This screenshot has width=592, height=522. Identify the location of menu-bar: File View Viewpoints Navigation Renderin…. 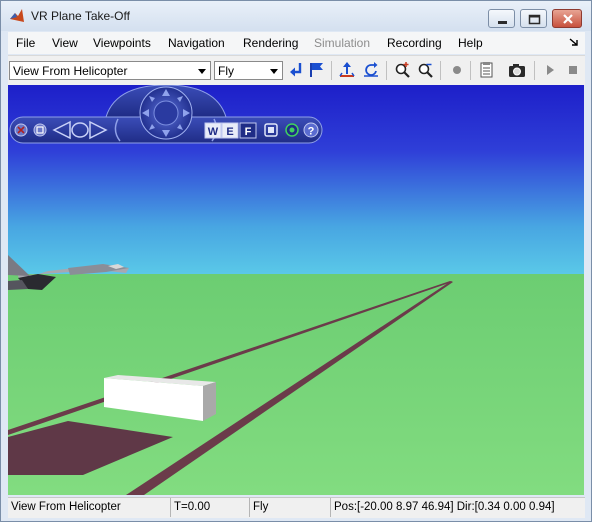
(296, 43).